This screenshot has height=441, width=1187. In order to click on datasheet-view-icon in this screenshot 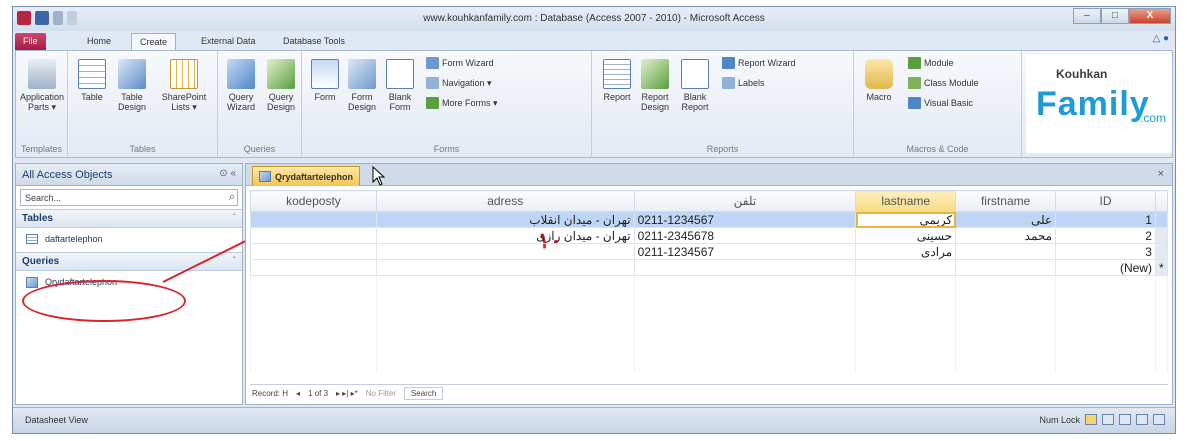, I will do `click(1091, 419)`.